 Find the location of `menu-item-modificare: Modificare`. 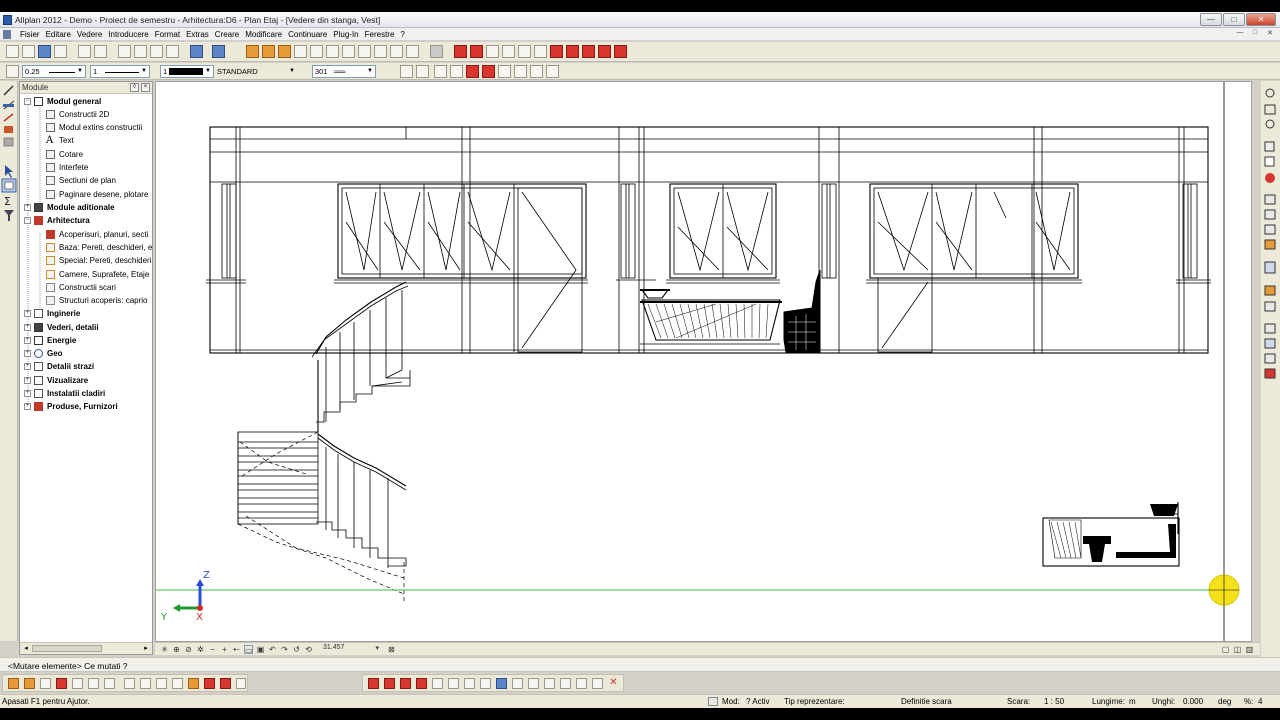

menu-item-modificare: Modificare is located at coordinates (263, 34).